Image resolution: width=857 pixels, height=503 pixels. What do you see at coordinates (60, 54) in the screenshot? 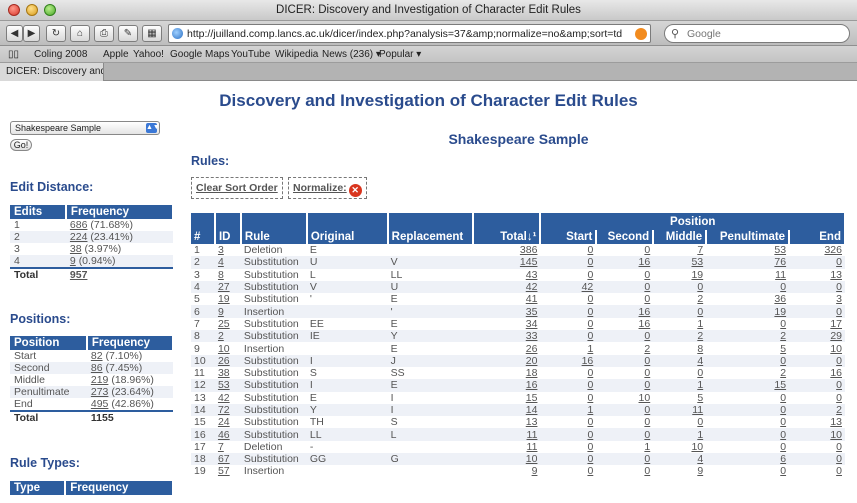
I see `bookmark-item: Coling 2008` at bounding box center [60, 54].